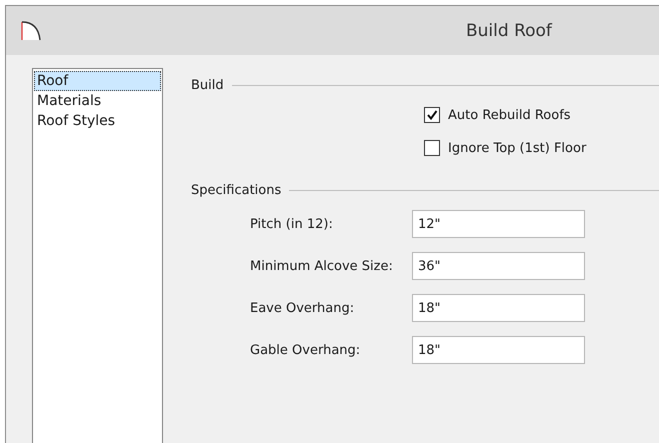  Describe the element at coordinates (207, 85) in the screenshot. I see `group-title: Build` at that location.